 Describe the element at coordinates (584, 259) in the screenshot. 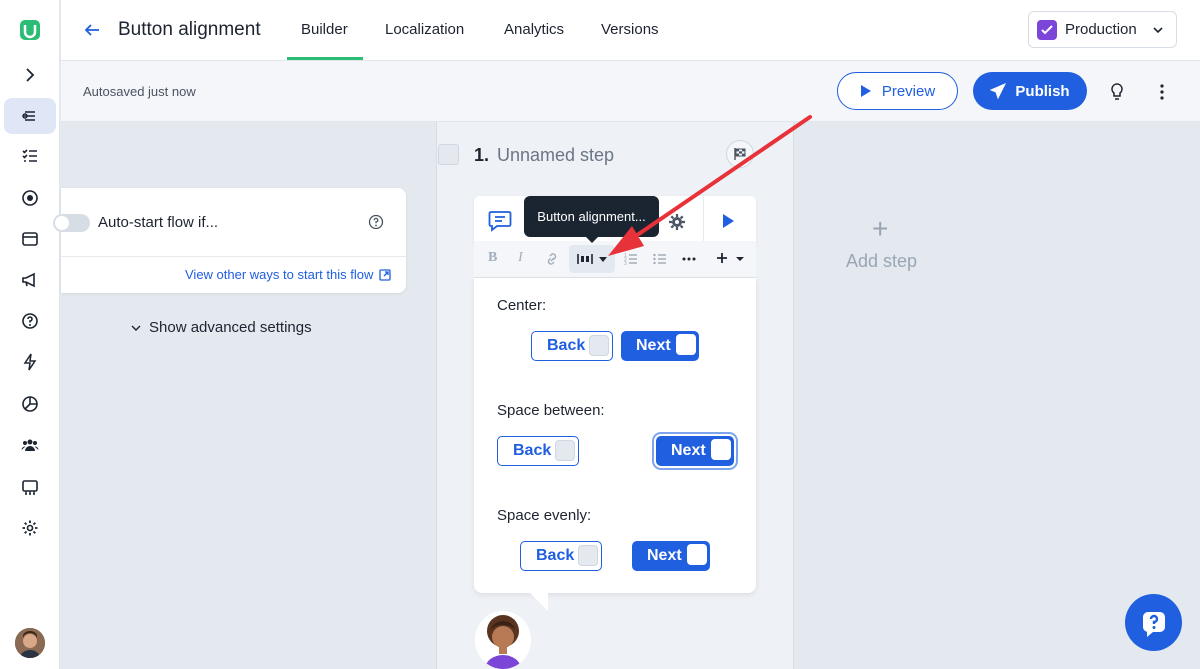

I see `align-space-between-icon` at that location.